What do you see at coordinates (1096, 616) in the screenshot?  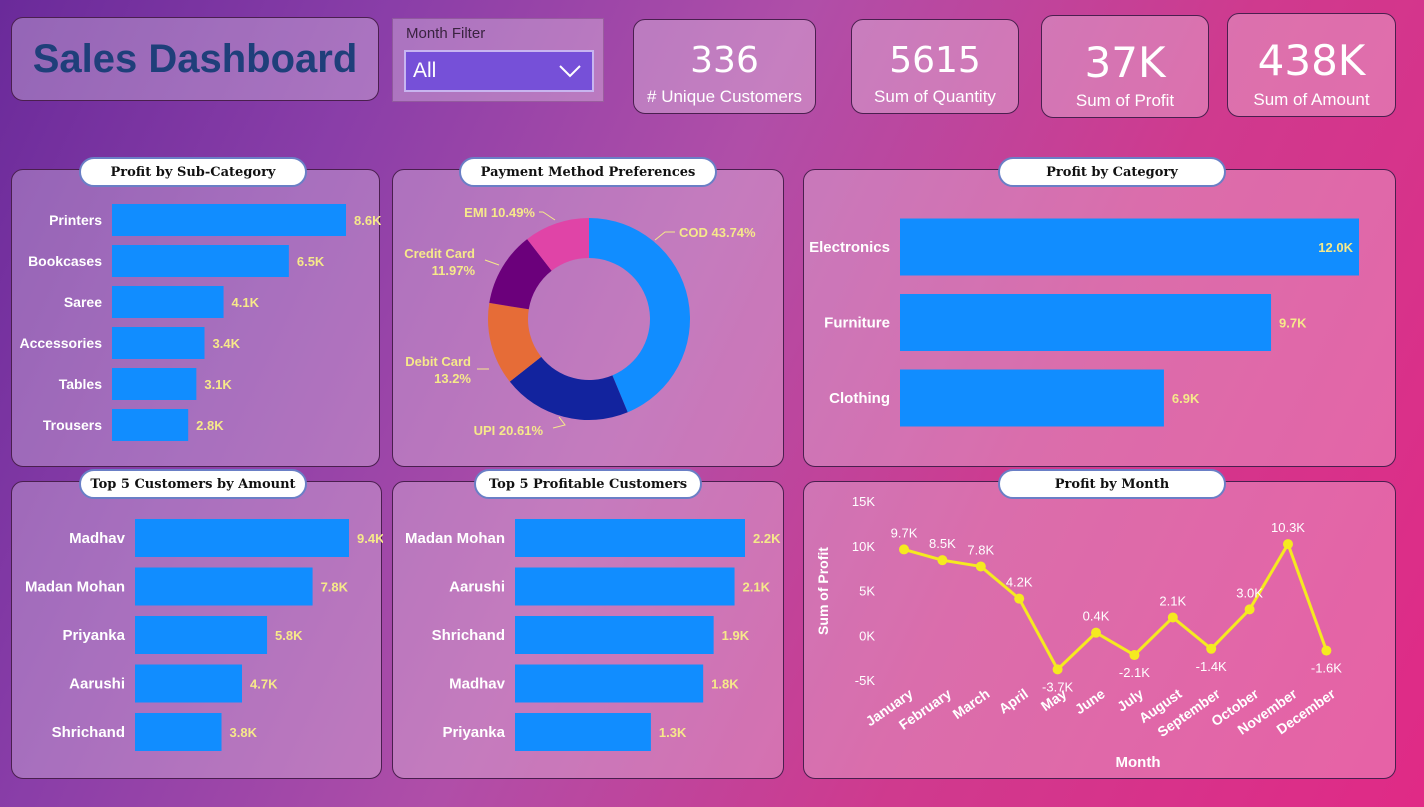 I see `point-data-label: 0.4K` at bounding box center [1096, 616].